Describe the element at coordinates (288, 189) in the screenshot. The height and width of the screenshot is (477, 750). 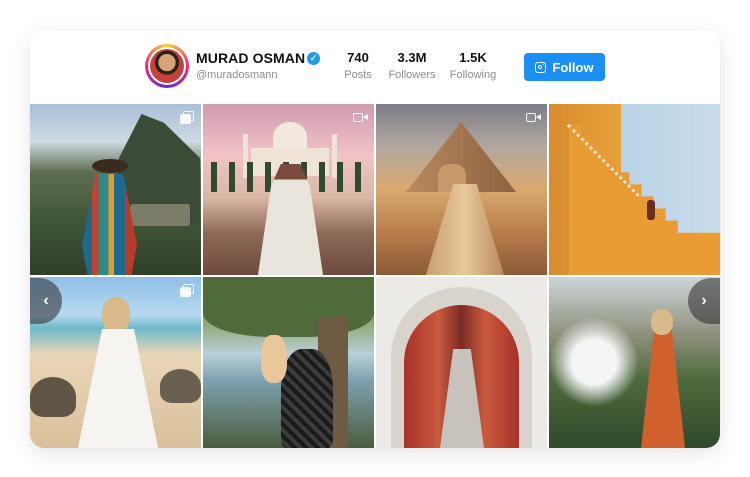
I see `post-tile-taj-mahal` at that location.